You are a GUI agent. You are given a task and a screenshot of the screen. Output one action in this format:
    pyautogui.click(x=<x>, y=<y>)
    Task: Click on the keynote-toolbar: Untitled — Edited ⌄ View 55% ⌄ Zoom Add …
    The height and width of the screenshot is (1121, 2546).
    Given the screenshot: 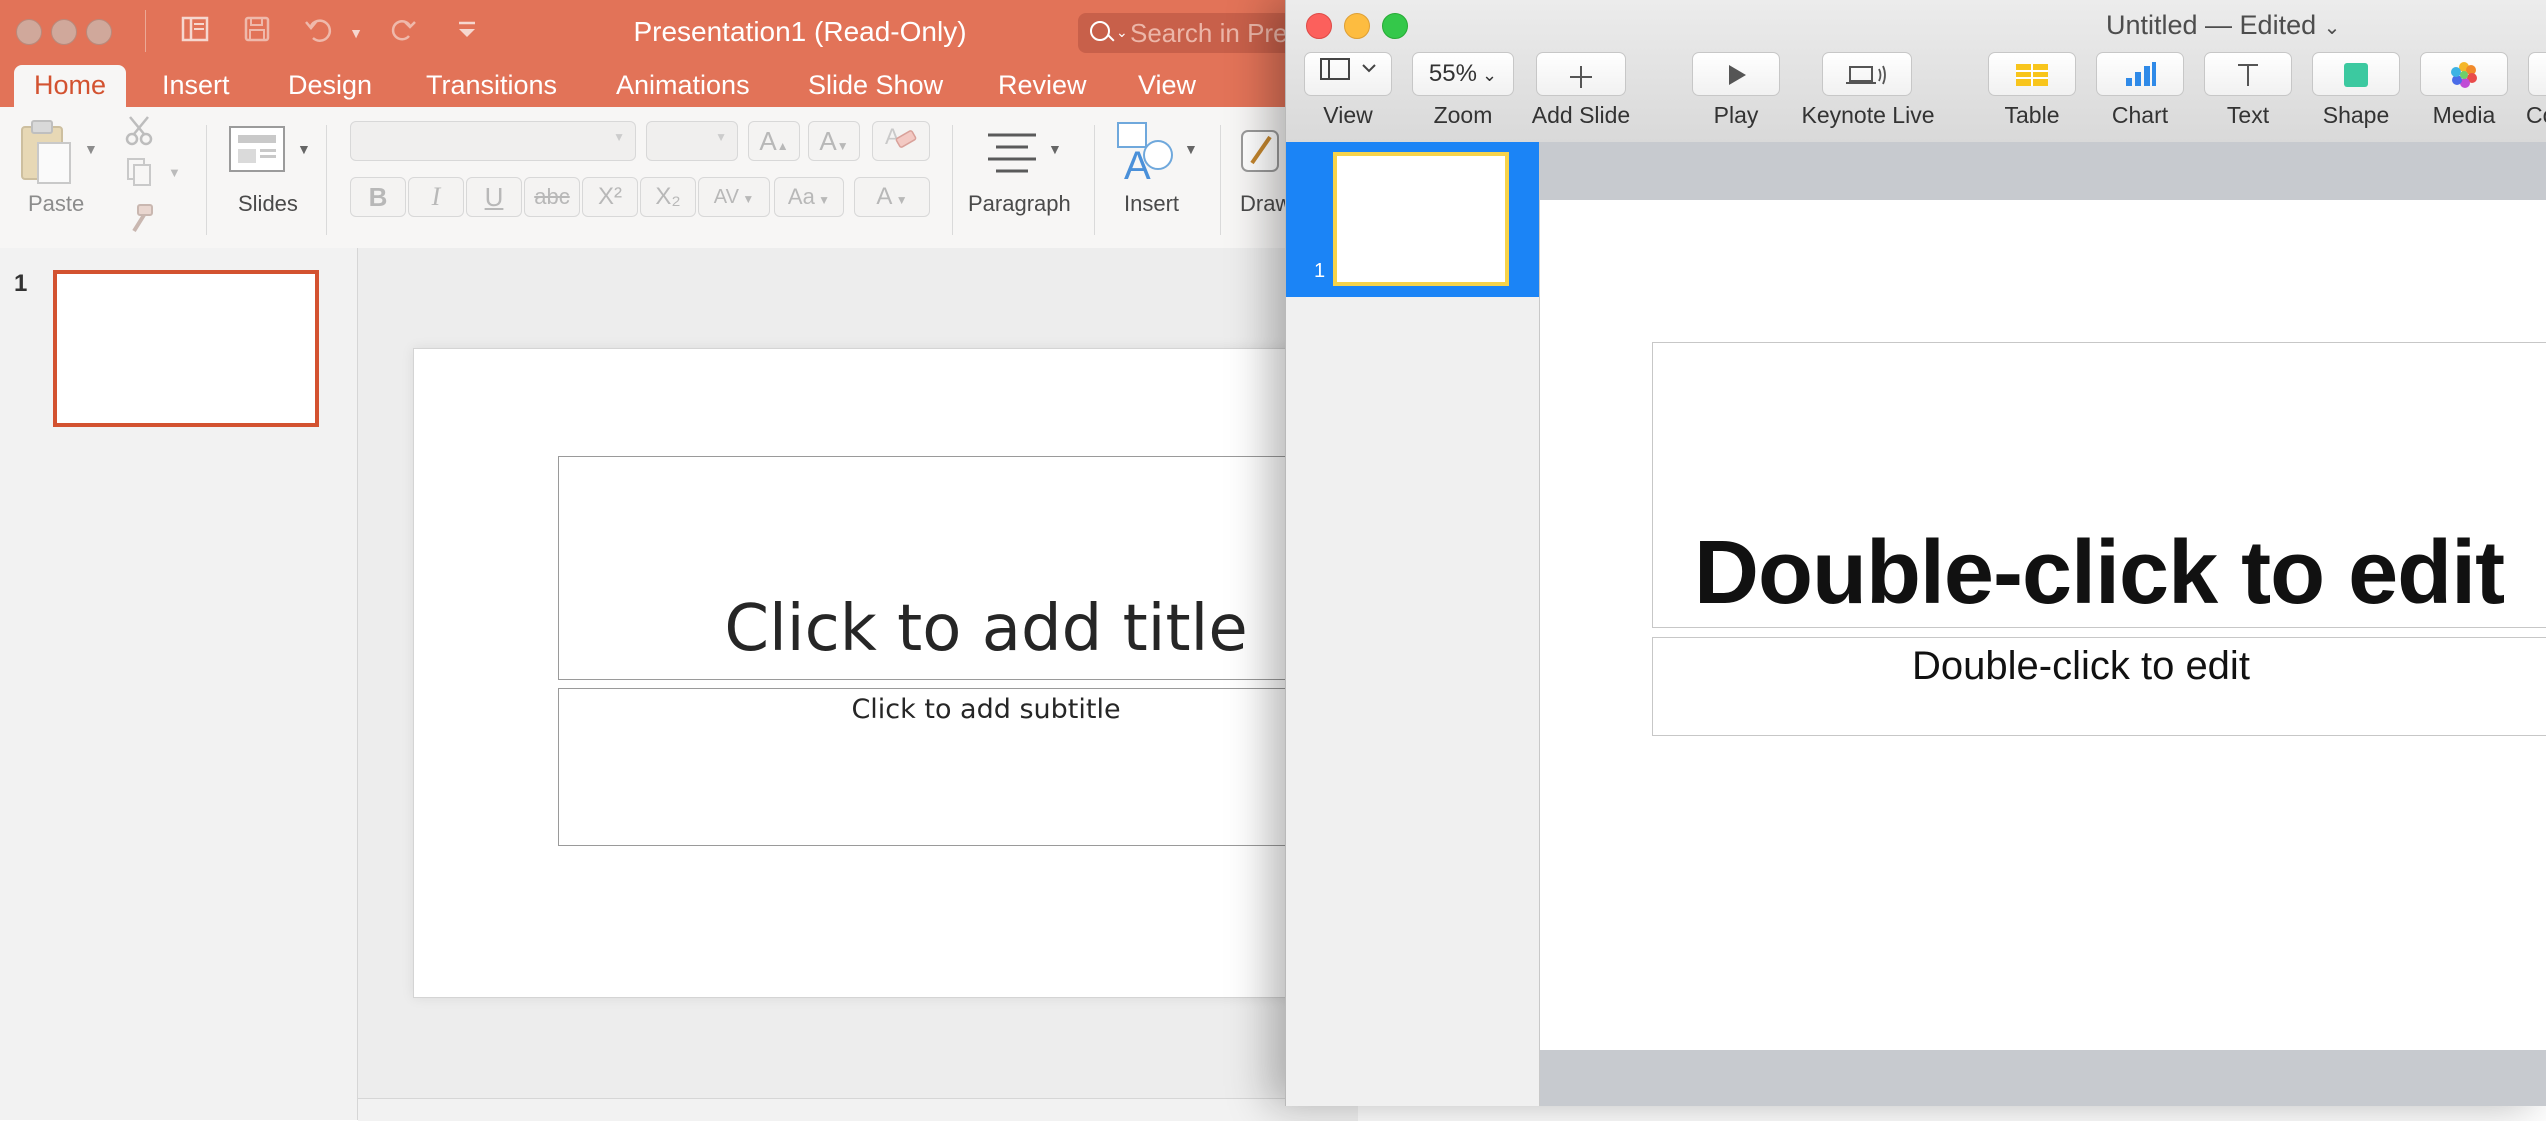 What is the action you would take?
    pyautogui.click(x=1916, y=71)
    